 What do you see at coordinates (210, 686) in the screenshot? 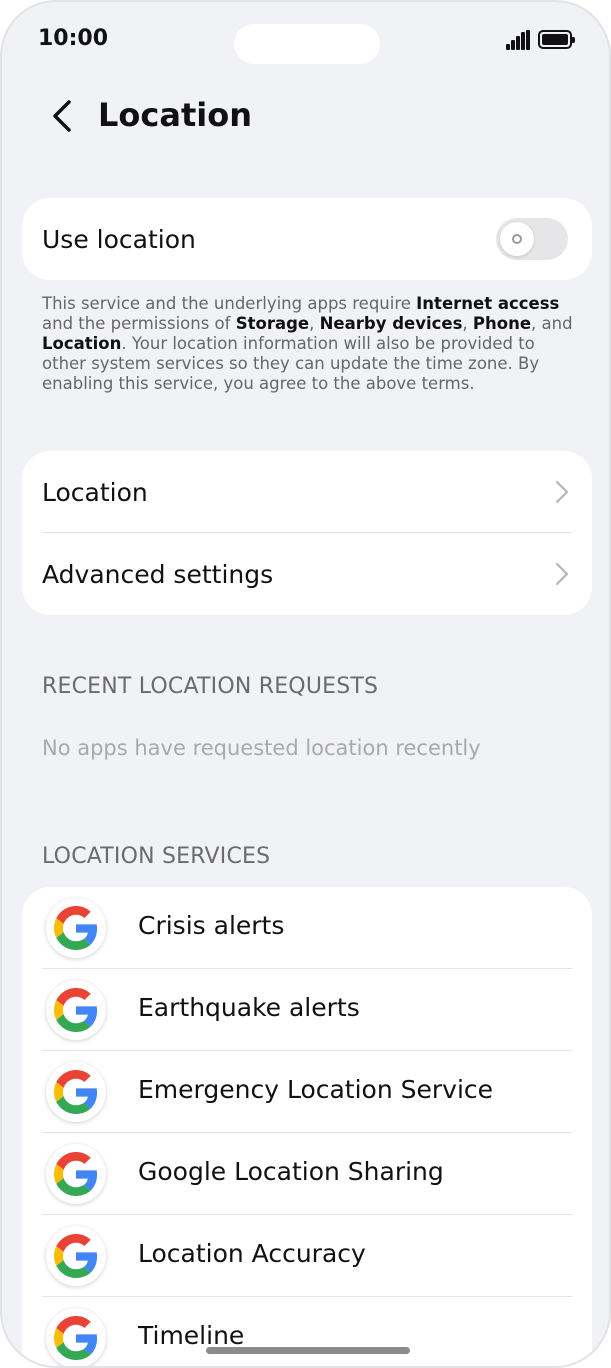
I see `recent-requests-header: RECENT LOCATION REQUESTS` at bounding box center [210, 686].